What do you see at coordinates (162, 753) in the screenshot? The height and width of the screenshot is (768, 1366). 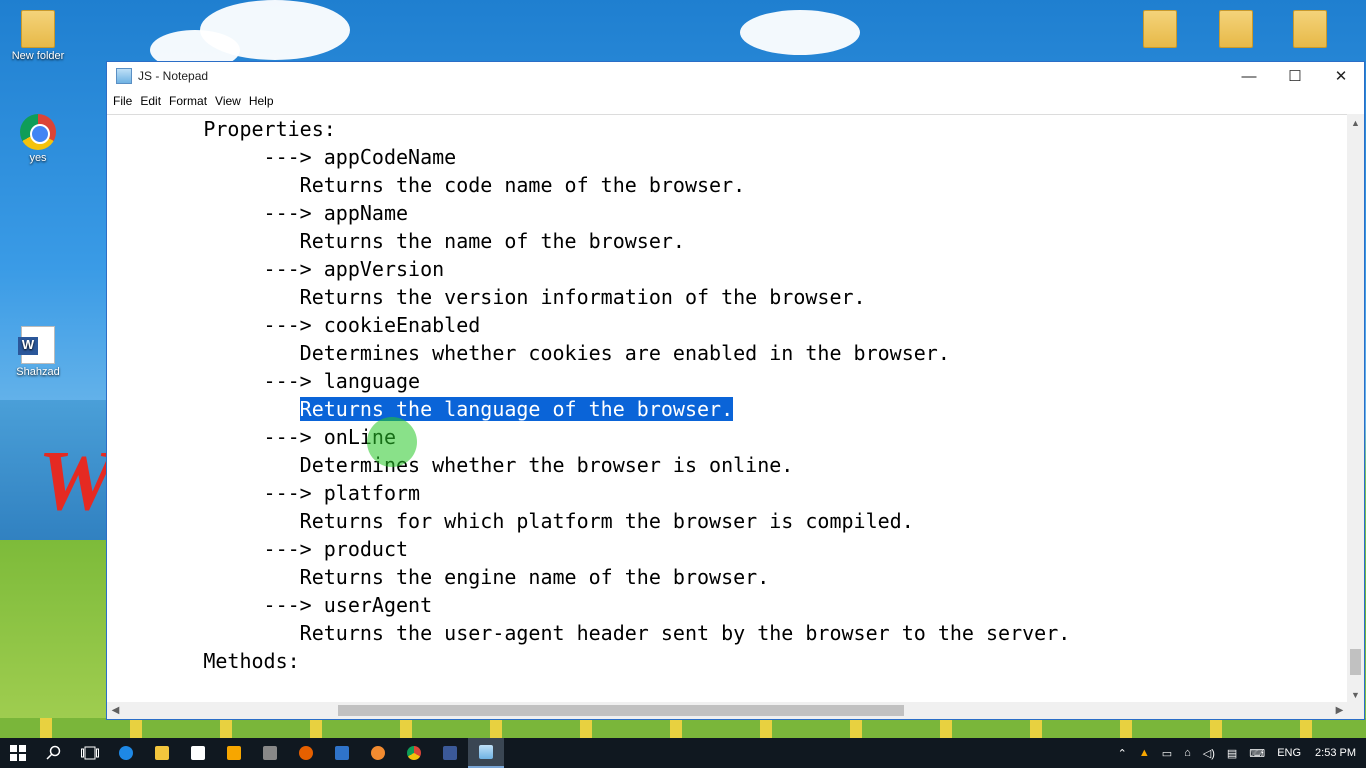 I see `file-explorer-icon` at bounding box center [162, 753].